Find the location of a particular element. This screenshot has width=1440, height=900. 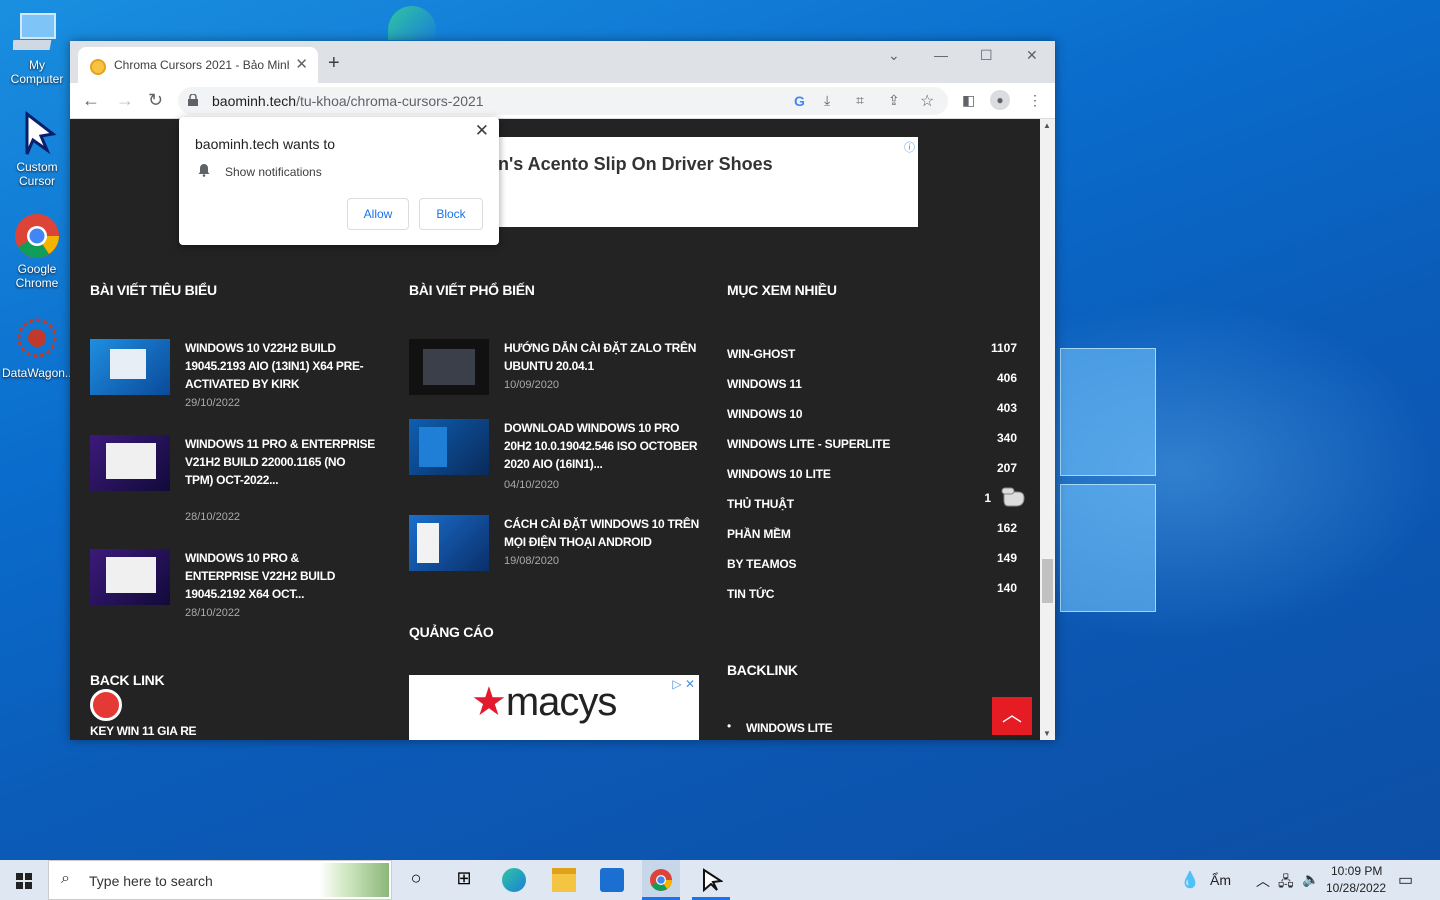

category-item: TIN TỨC 140 is located at coordinates (872, 594).